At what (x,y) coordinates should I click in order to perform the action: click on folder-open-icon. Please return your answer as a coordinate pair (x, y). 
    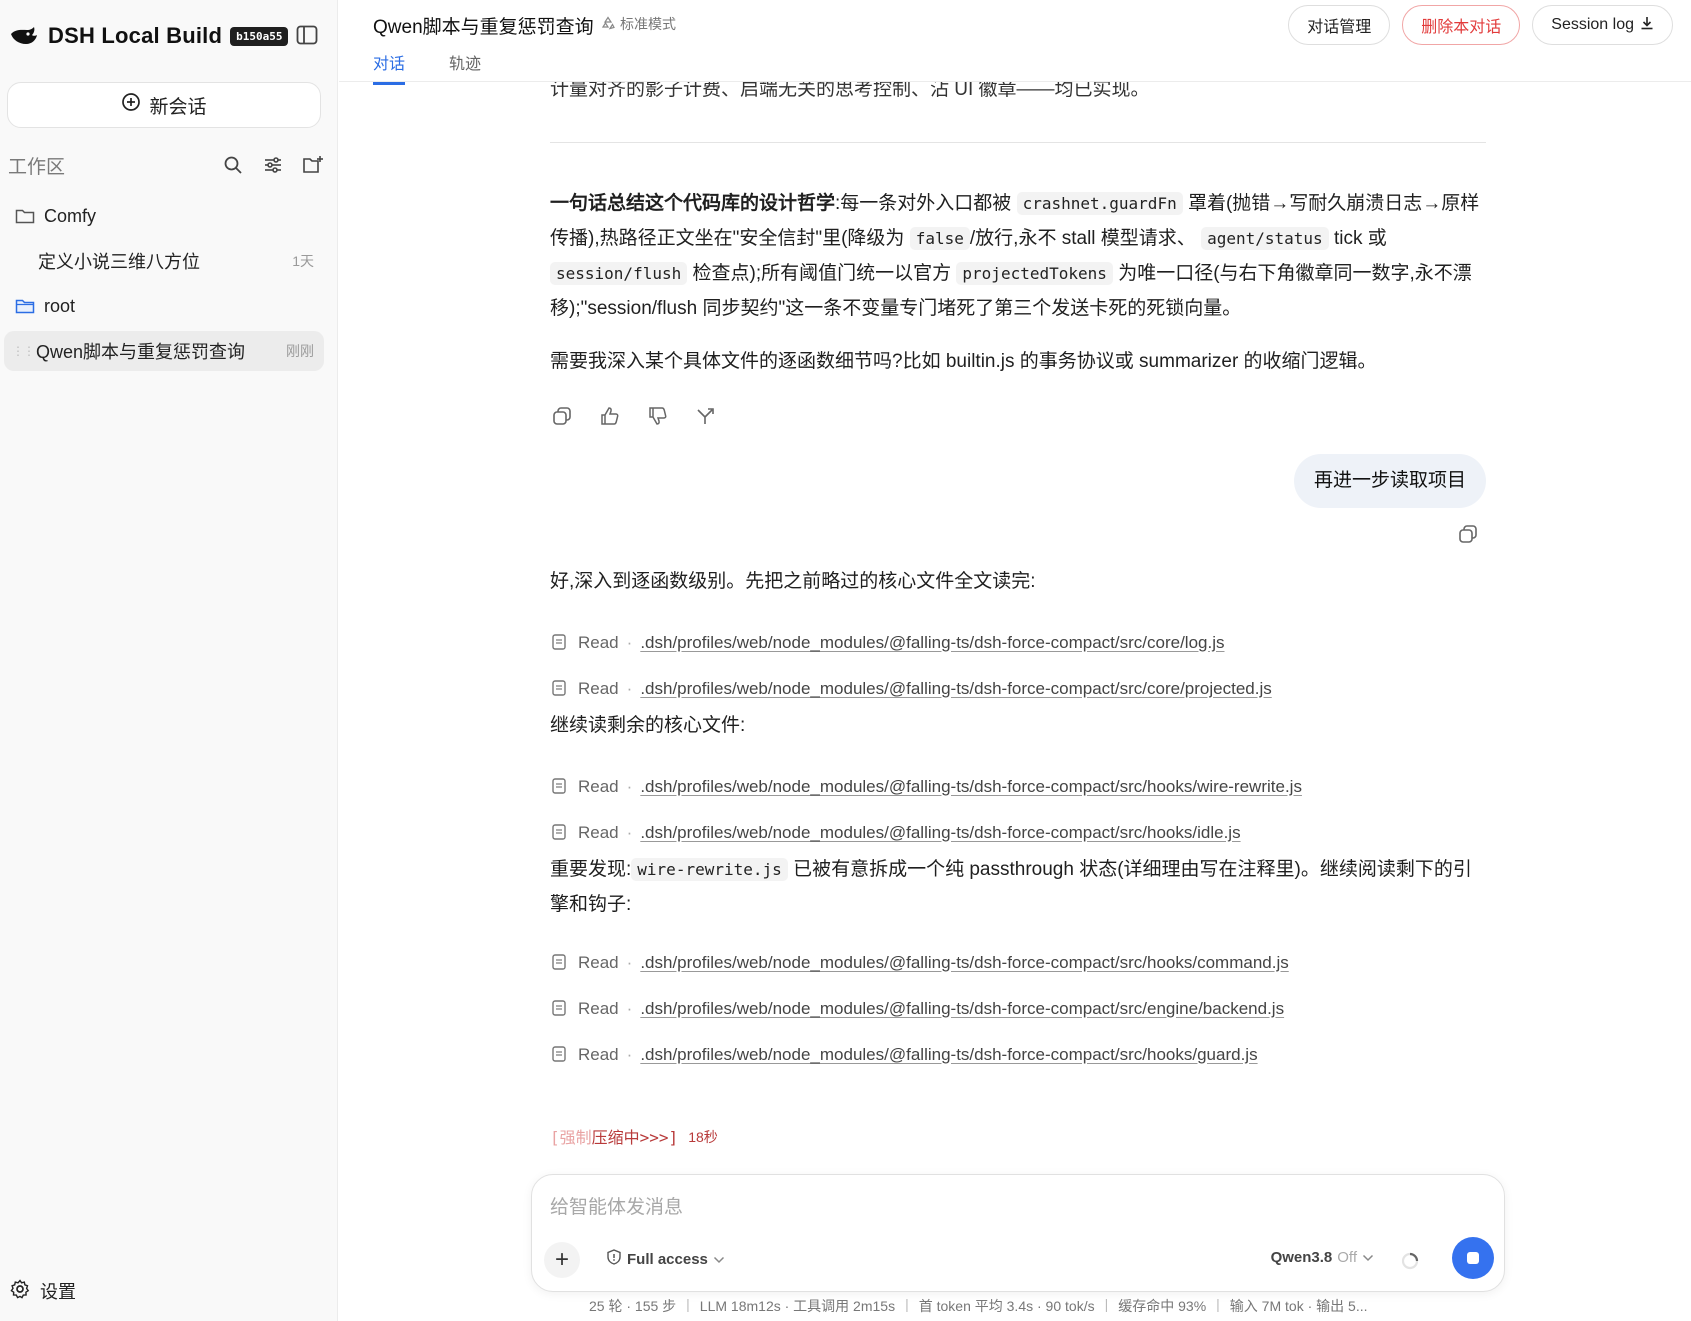
    Looking at the image, I should click on (25, 306).